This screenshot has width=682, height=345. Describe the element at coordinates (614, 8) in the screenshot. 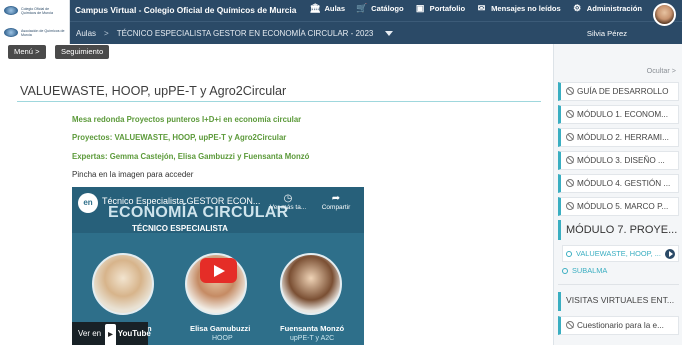

I see `nav-administracion-label: Administración` at that location.